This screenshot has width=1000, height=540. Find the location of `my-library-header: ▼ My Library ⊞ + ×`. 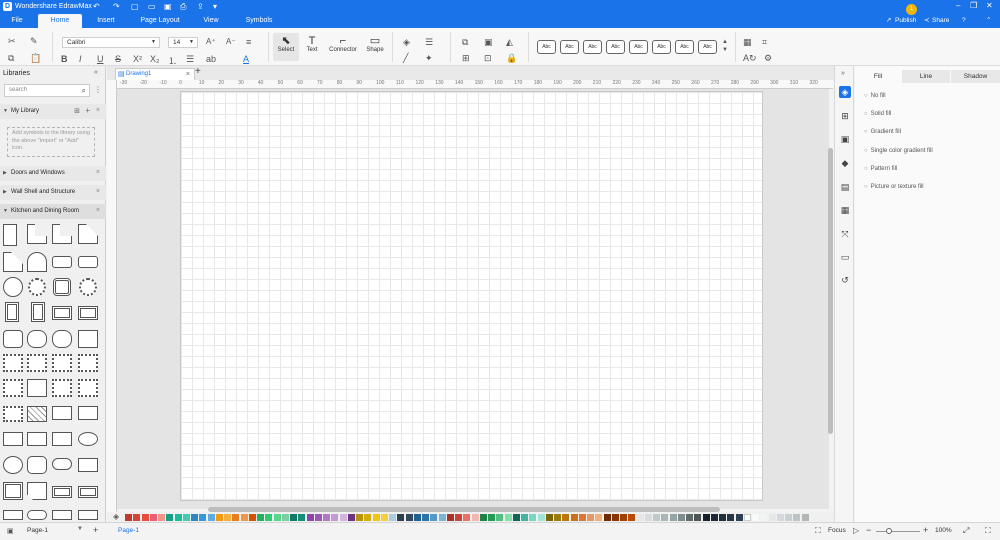

my-library-header: ▼ My Library ⊞ + × is located at coordinates (53, 111).